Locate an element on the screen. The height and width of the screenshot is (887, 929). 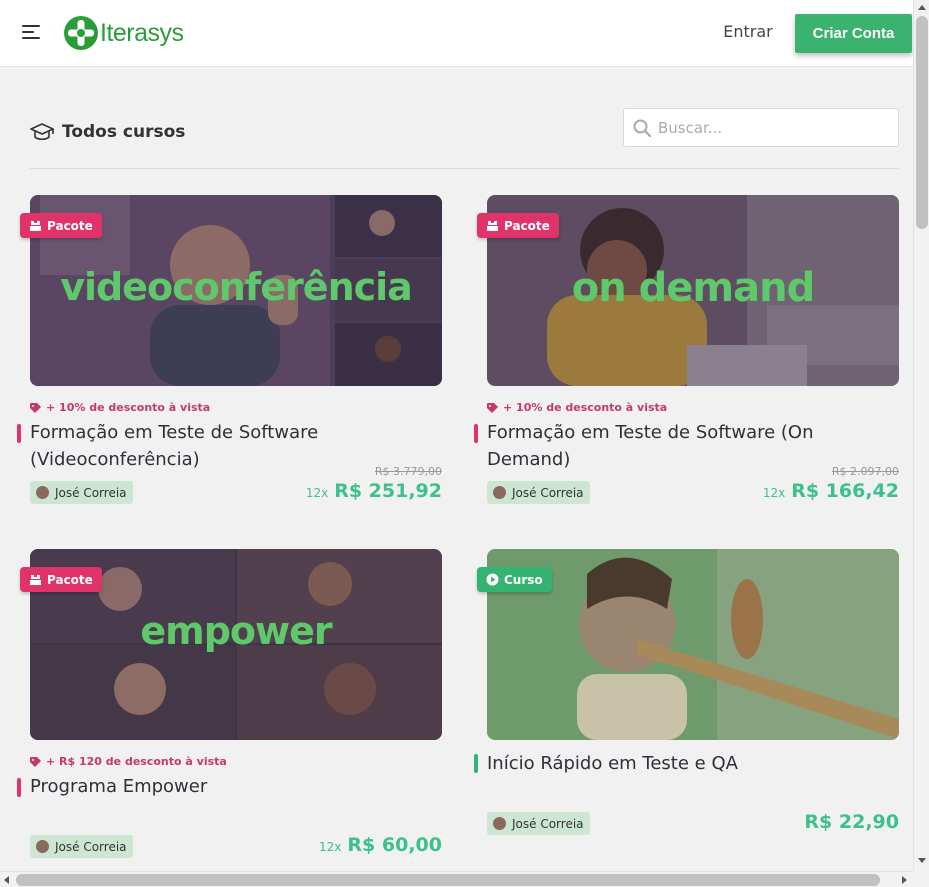
top-navbar: Iterasys Entrar Criar Conta is located at coordinates (456, 33).